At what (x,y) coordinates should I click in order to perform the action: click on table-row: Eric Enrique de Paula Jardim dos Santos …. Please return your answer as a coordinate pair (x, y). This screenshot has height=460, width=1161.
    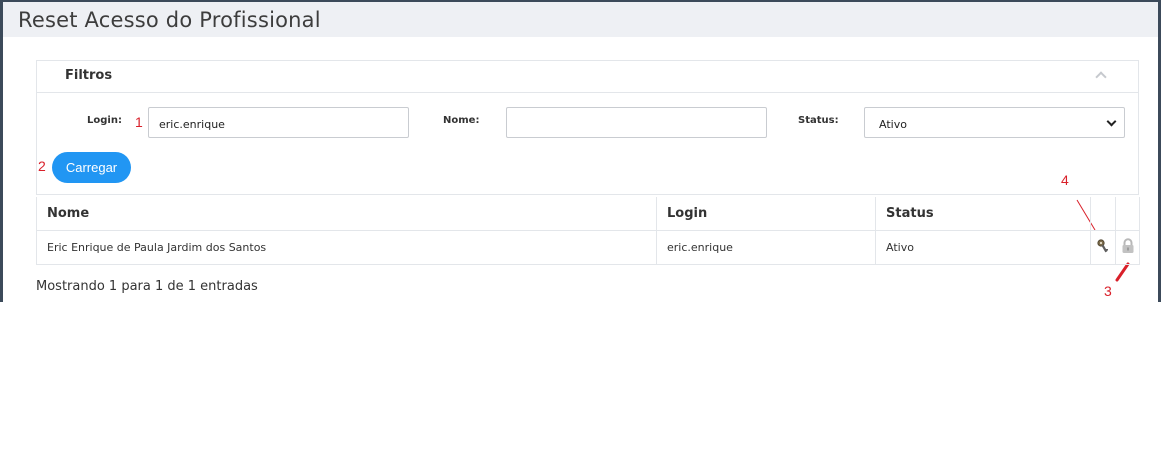
    Looking at the image, I should click on (588, 247).